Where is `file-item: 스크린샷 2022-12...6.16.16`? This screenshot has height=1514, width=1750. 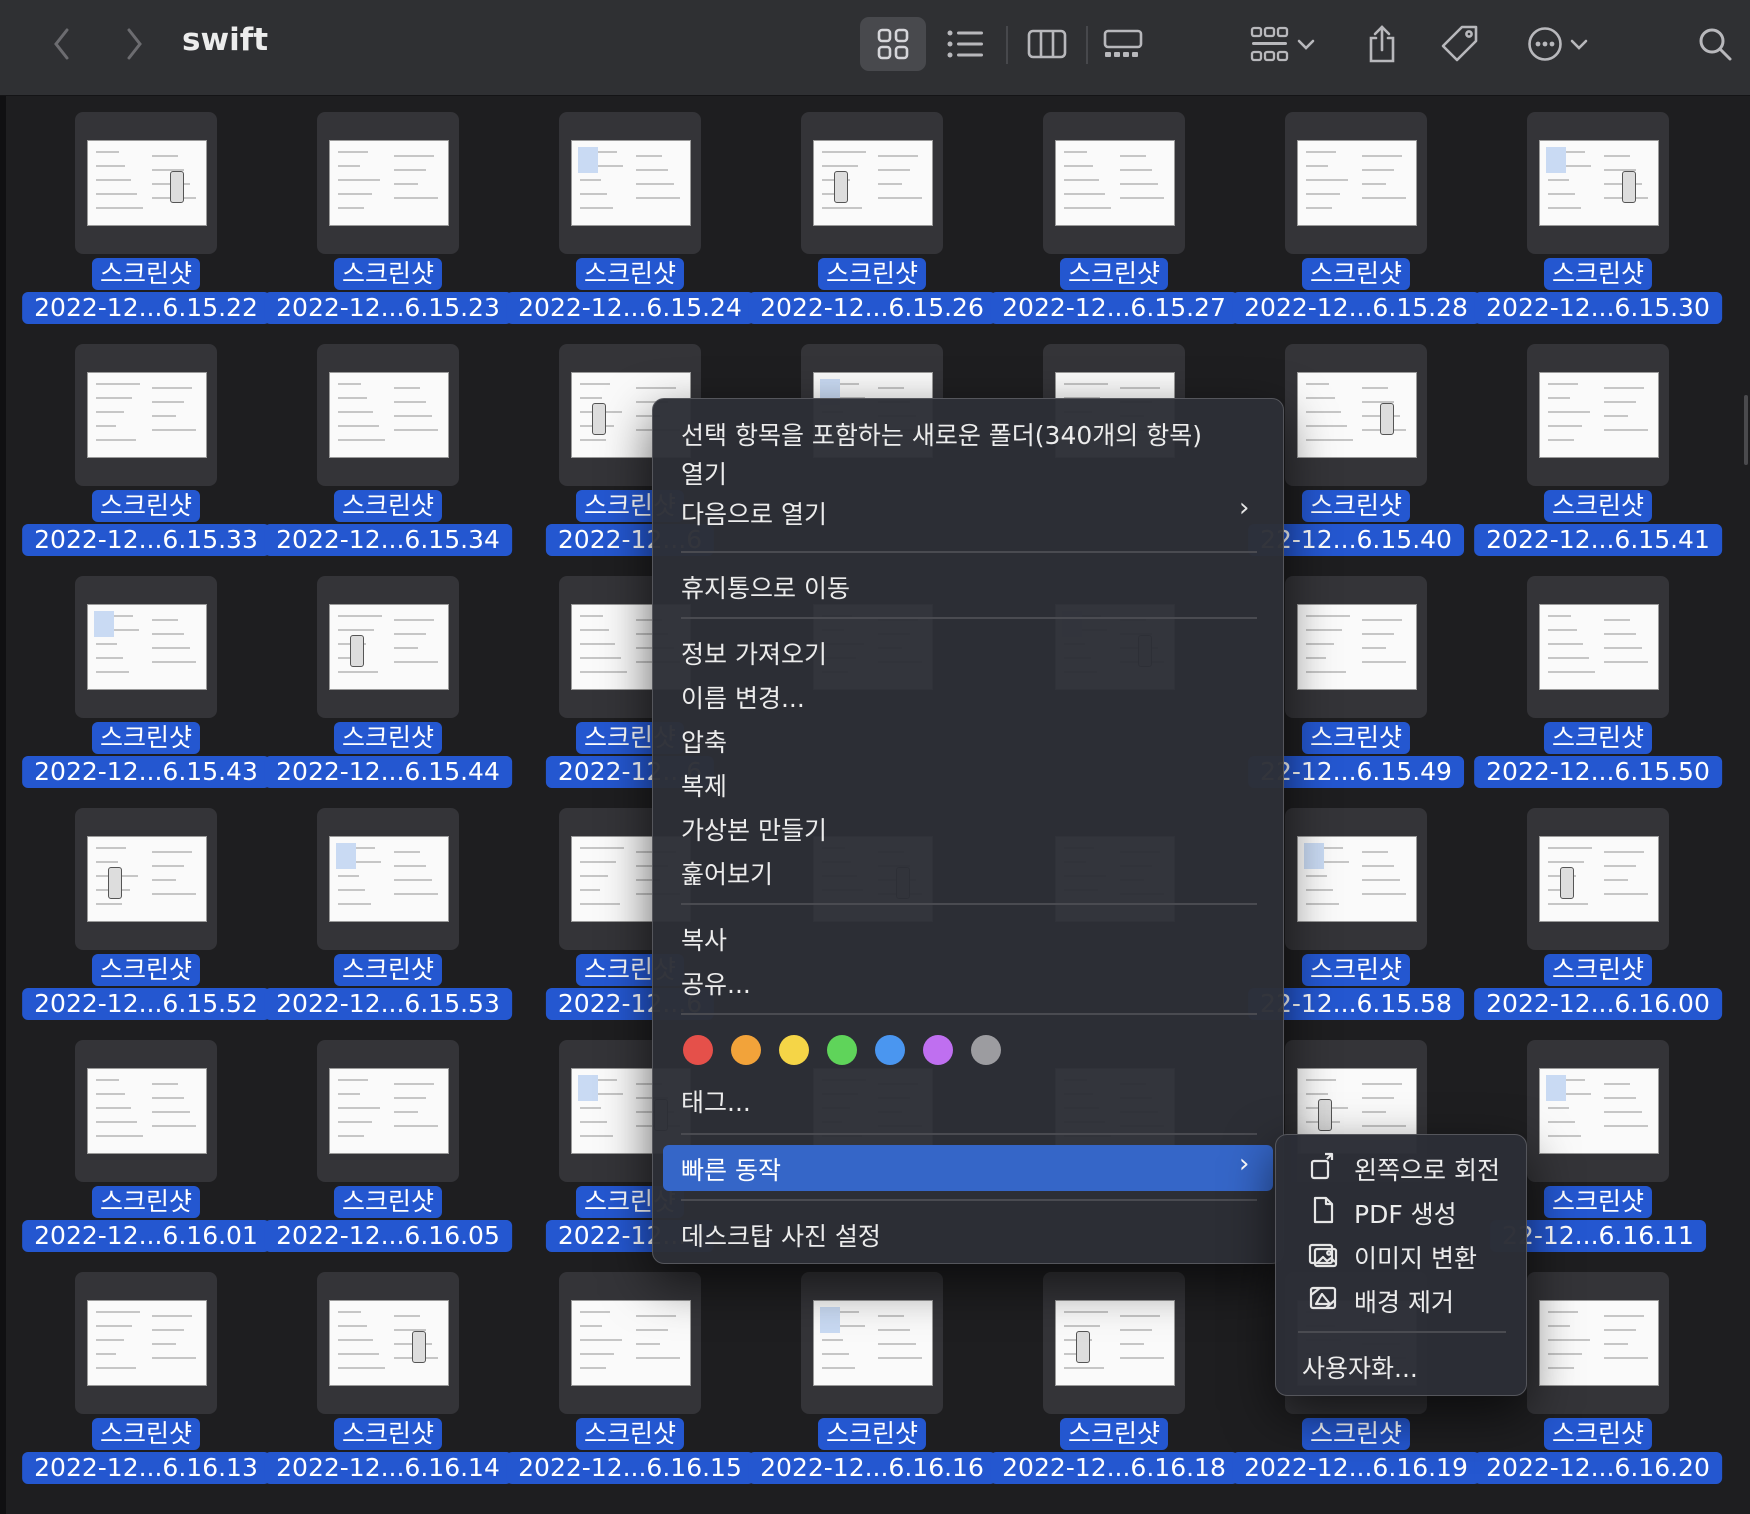 file-item: 스크린샷 2022-12...6.16.16 is located at coordinates (872, 1372).